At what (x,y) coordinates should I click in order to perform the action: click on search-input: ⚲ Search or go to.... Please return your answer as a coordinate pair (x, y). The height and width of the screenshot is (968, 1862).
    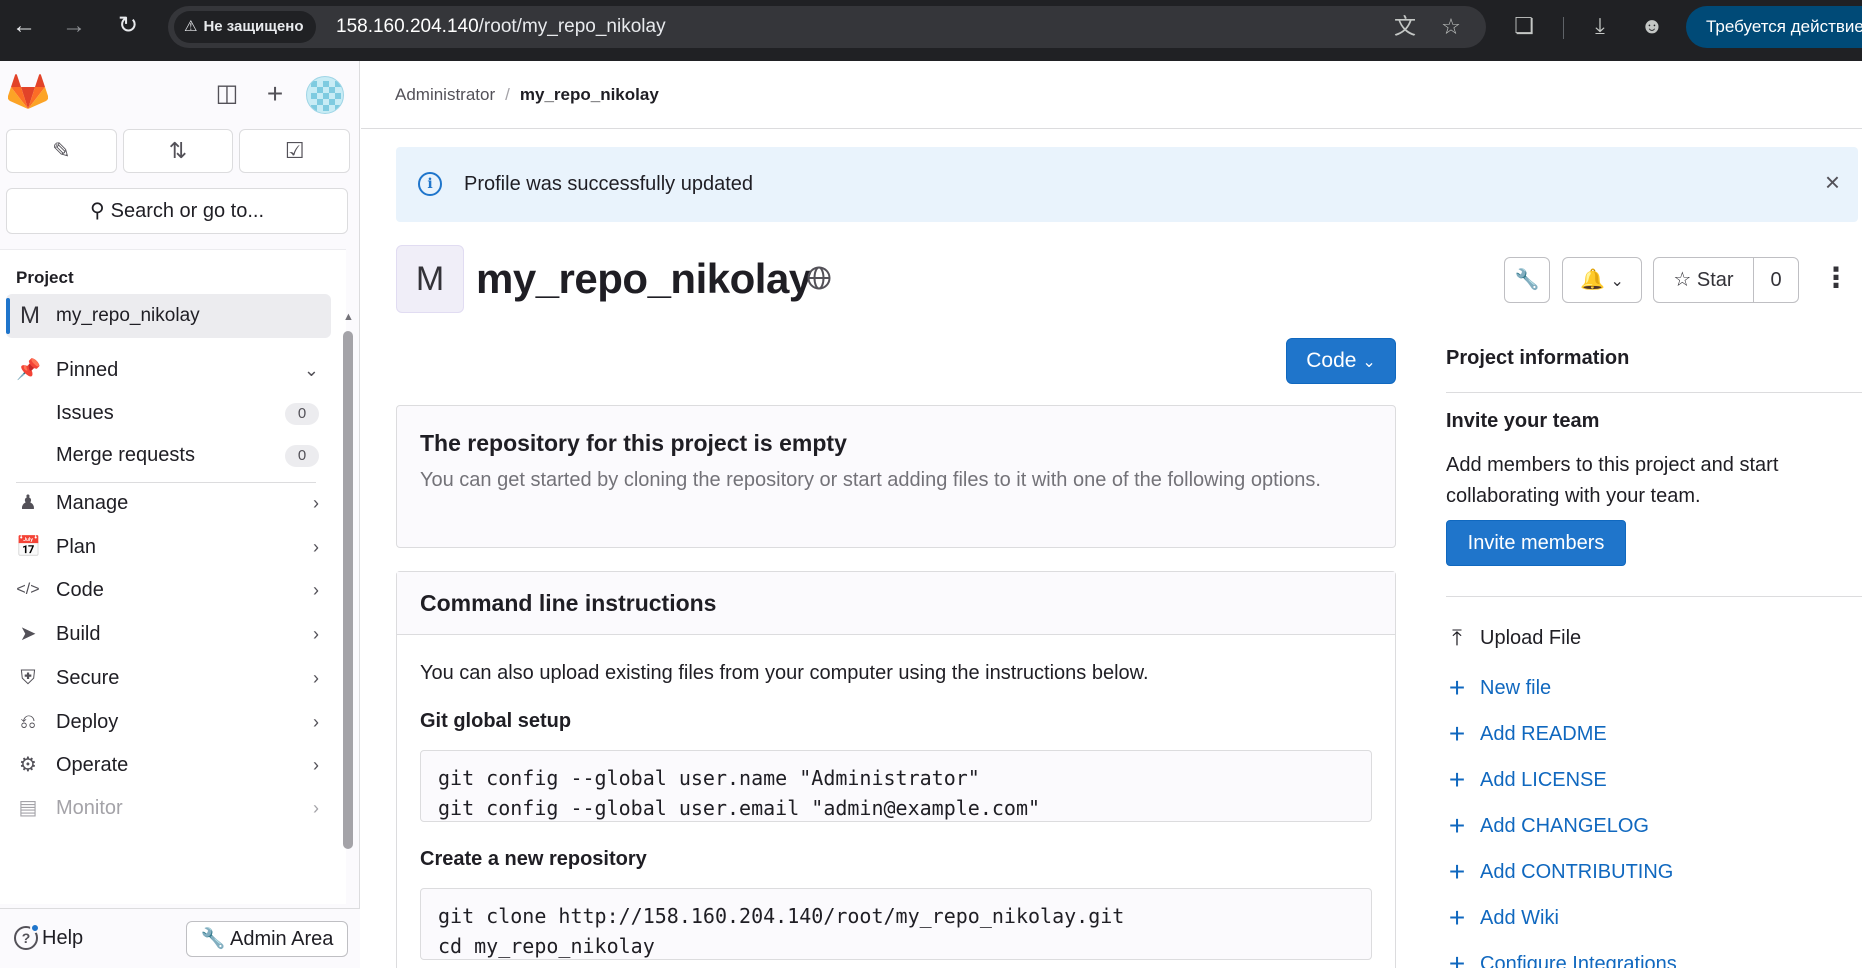
    Looking at the image, I should click on (177, 211).